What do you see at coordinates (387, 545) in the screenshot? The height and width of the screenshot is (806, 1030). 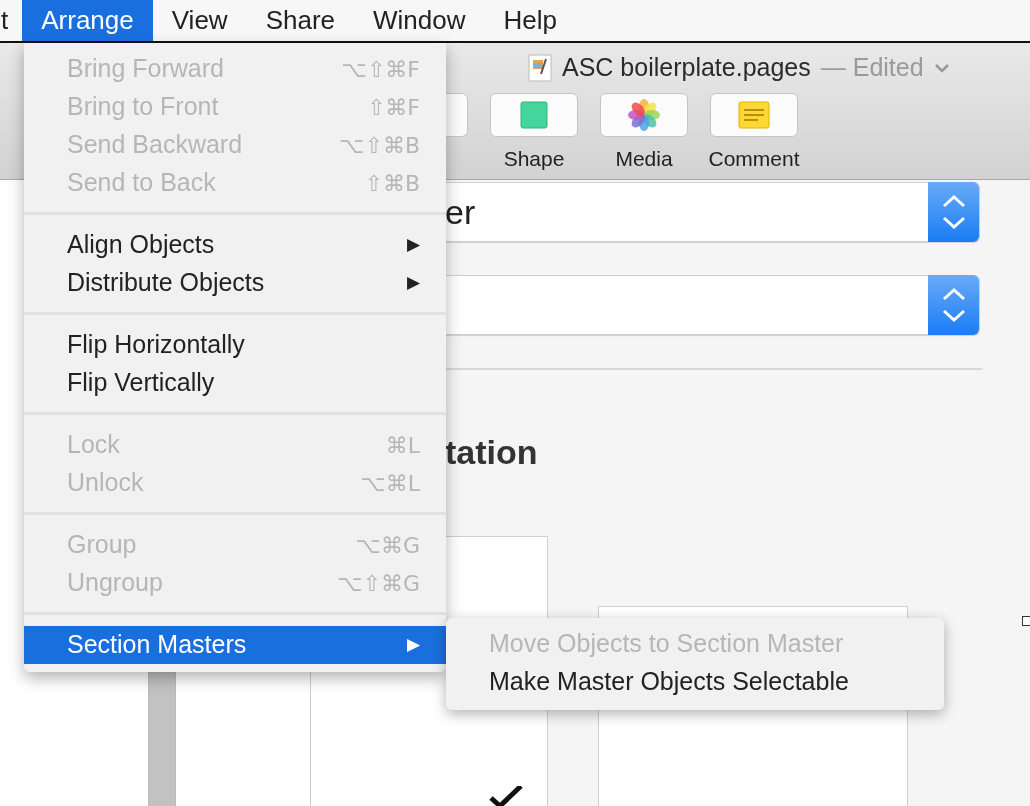 I see `shortcut-text: ⌥⌘G` at bounding box center [387, 545].